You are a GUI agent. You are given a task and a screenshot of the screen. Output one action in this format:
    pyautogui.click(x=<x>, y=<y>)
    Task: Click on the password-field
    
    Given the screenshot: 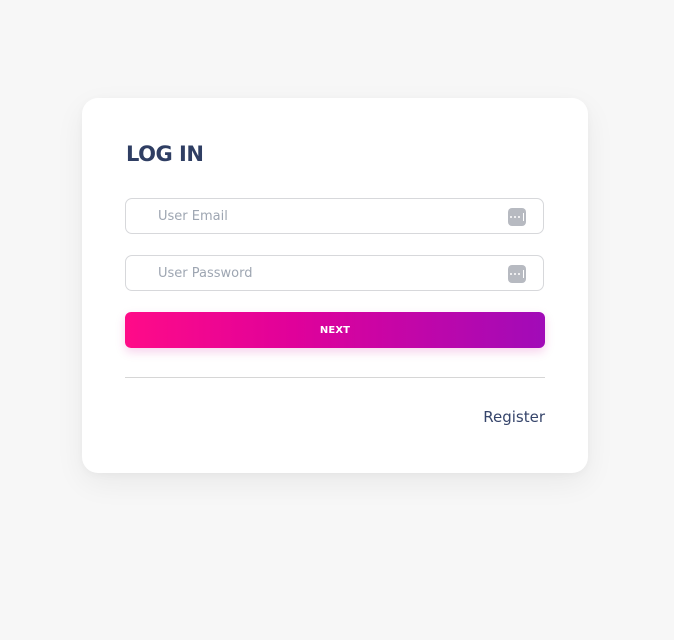 What is the action you would take?
    pyautogui.click(x=334, y=273)
    